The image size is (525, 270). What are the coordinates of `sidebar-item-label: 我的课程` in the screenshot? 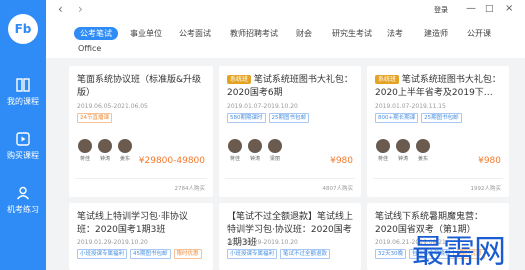 It's located at (23, 101).